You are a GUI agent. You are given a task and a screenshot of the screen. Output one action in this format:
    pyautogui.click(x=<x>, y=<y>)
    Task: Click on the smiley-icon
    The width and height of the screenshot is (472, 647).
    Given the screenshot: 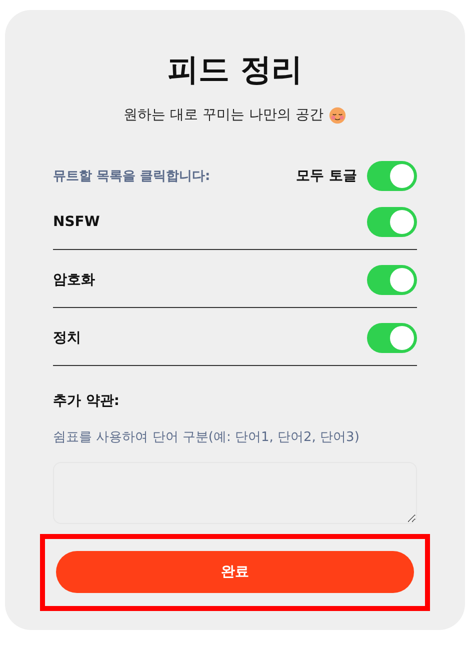 What is the action you would take?
    pyautogui.click(x=337, y=115)
    